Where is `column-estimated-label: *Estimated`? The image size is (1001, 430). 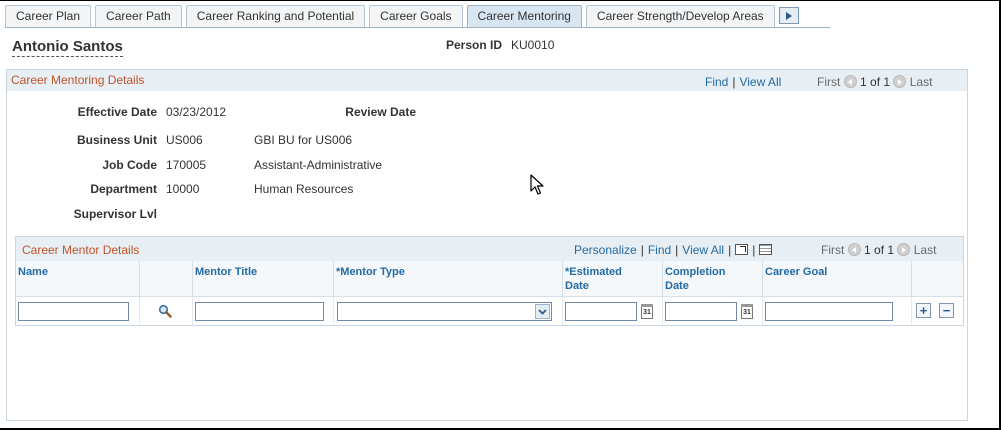
column-estimated-label: *Estimated is located at coordinates (593, 272).